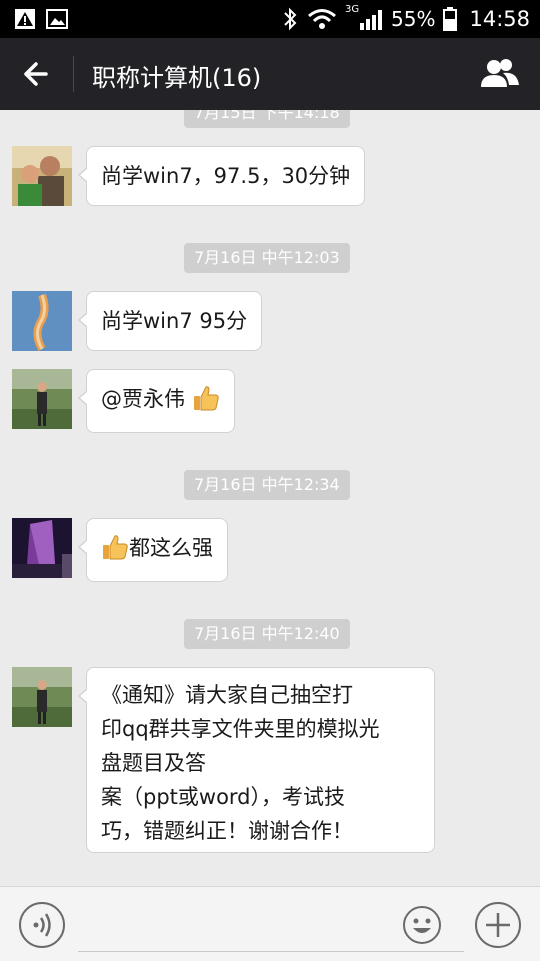 This screenshot has height=961, width=540. Describe the element at coordinates (422, 925) in the screenshot. I see `emoji-icon` at that location.